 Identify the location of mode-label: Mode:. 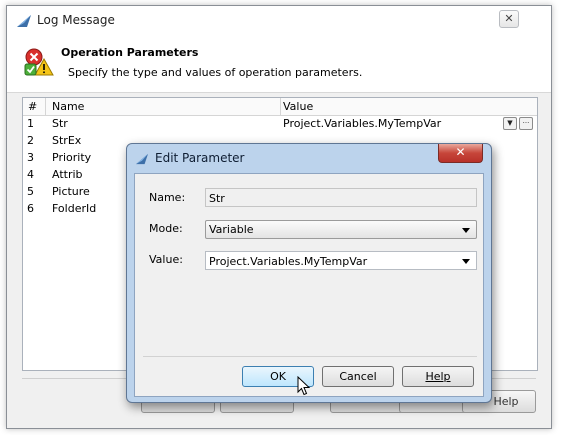
(166, 228).